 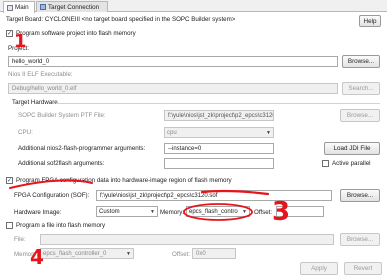 I want to click on active-parallel-label: Active parallel, so click(x=351, y=163).